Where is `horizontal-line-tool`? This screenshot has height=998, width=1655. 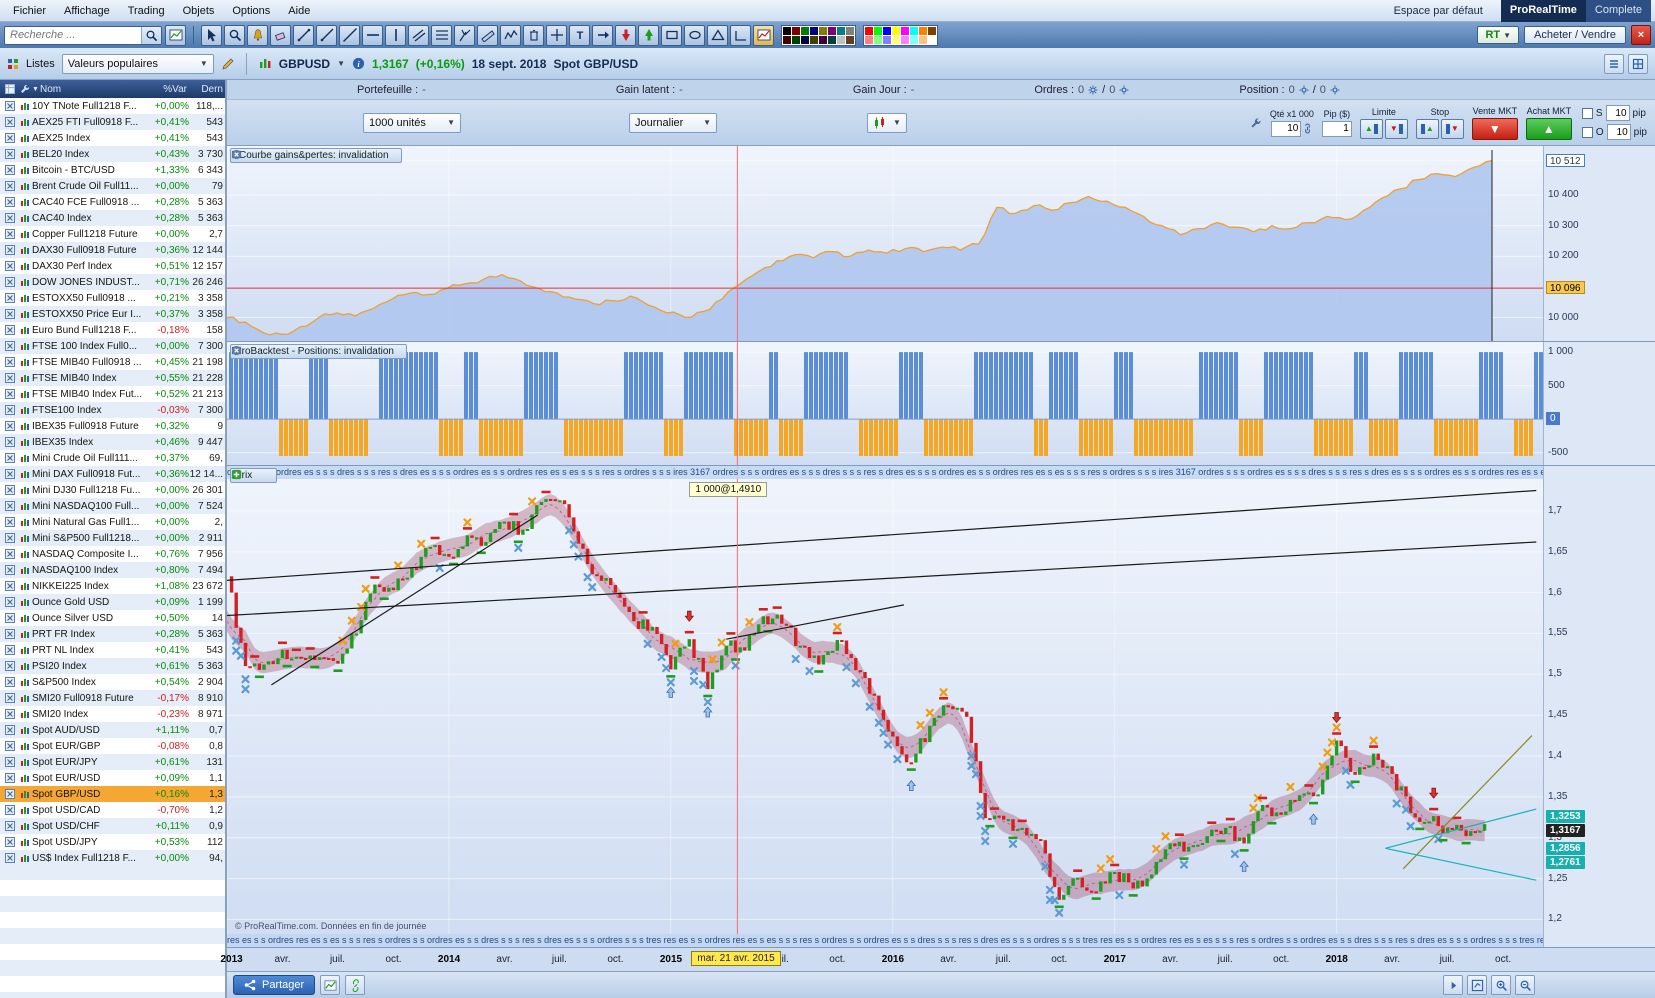
horizontal-line-tool is located at coordinates (372, 35).